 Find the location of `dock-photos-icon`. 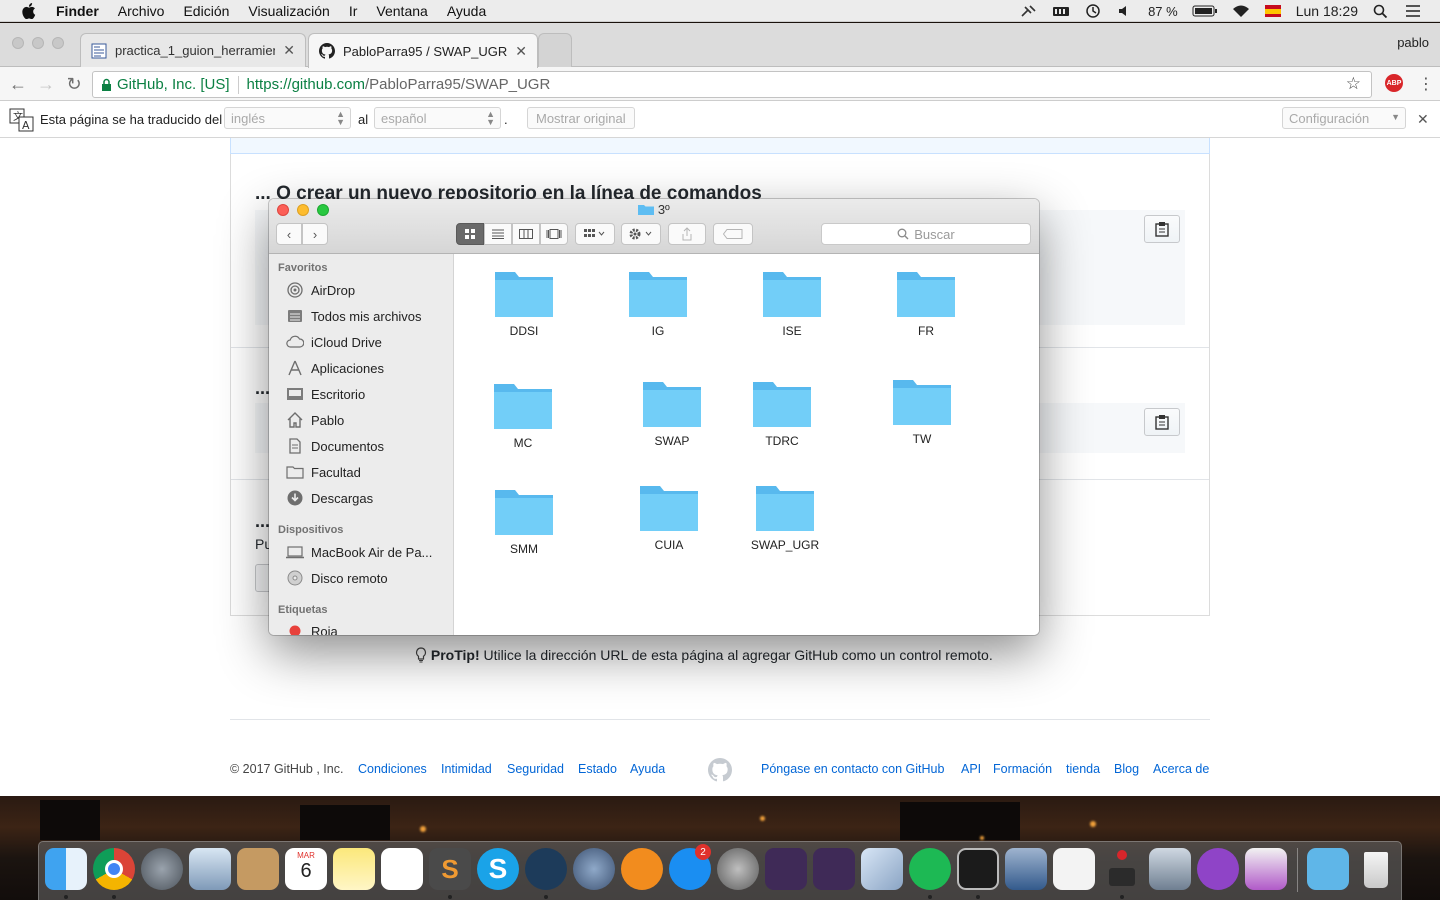

dock-photos-icon is located at coordinates (1170, 869).